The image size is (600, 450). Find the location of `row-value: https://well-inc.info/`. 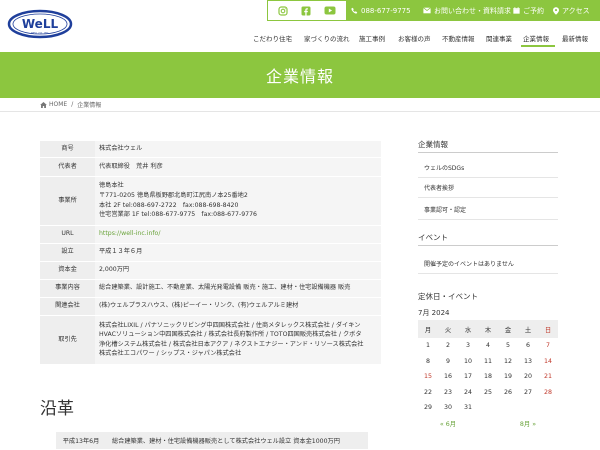

row-value: https://well-inc.info/ is located at coordinates (238, 234).